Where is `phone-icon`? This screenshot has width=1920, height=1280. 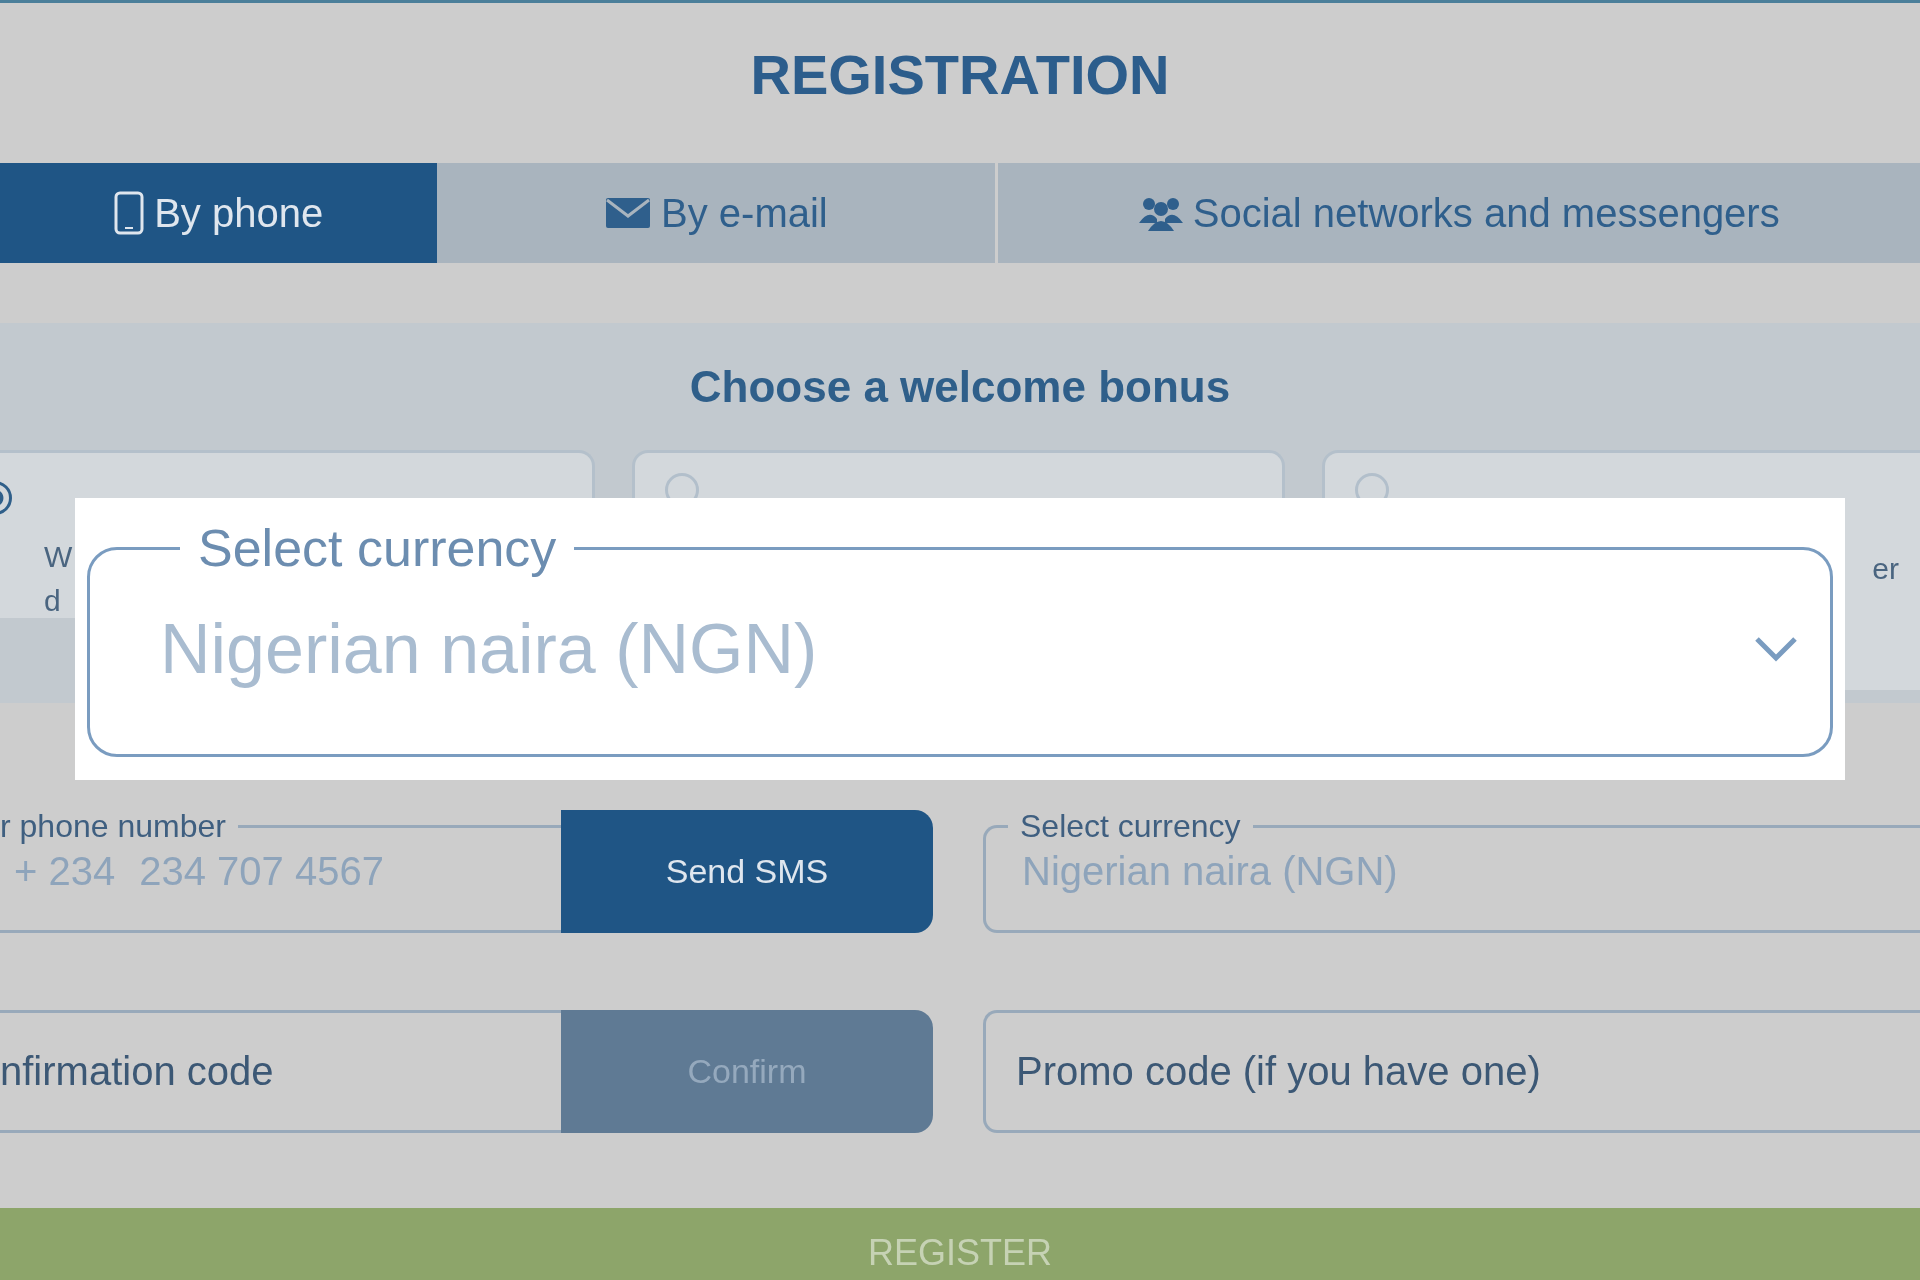 phone-icon is located at coordinates (129, 213).